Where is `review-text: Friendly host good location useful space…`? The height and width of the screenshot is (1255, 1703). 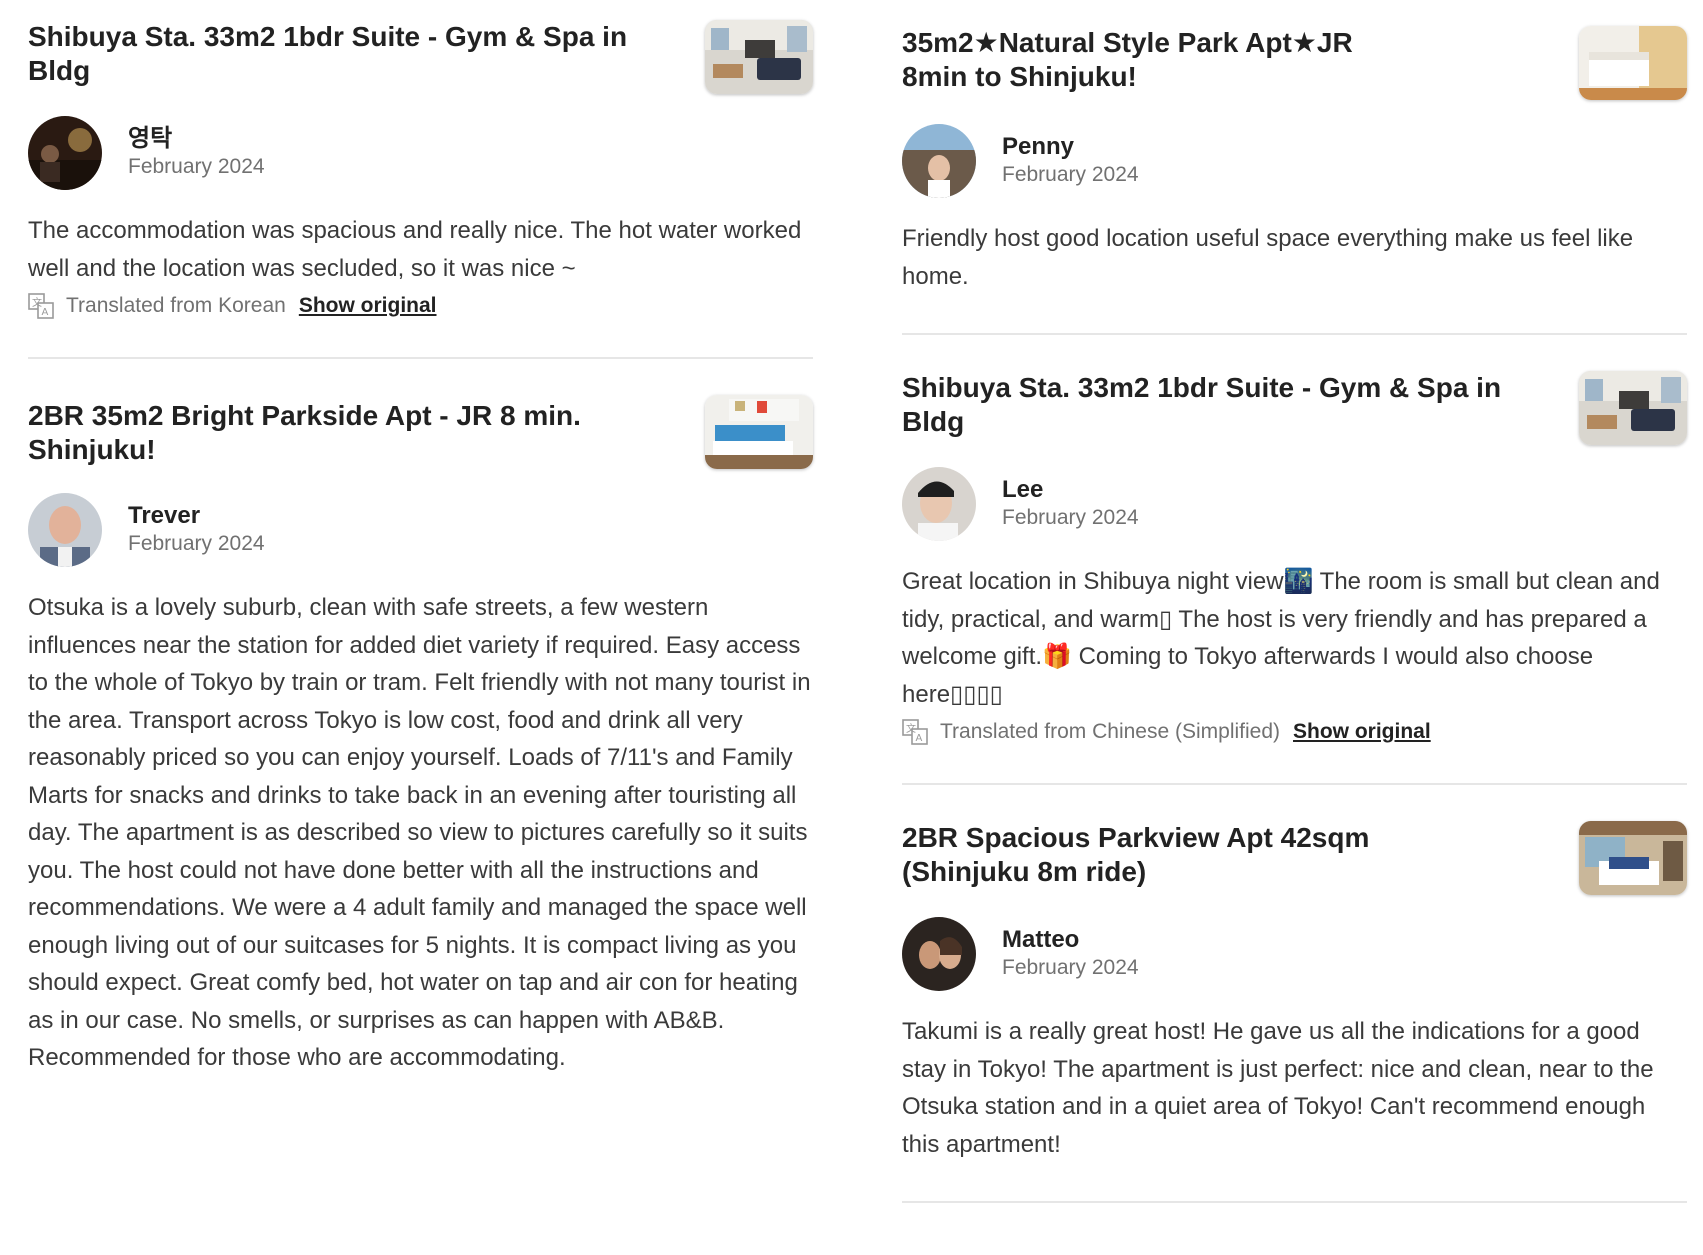
review-text: Friendly host good location useful space… is located at coordinates (1268, 257).